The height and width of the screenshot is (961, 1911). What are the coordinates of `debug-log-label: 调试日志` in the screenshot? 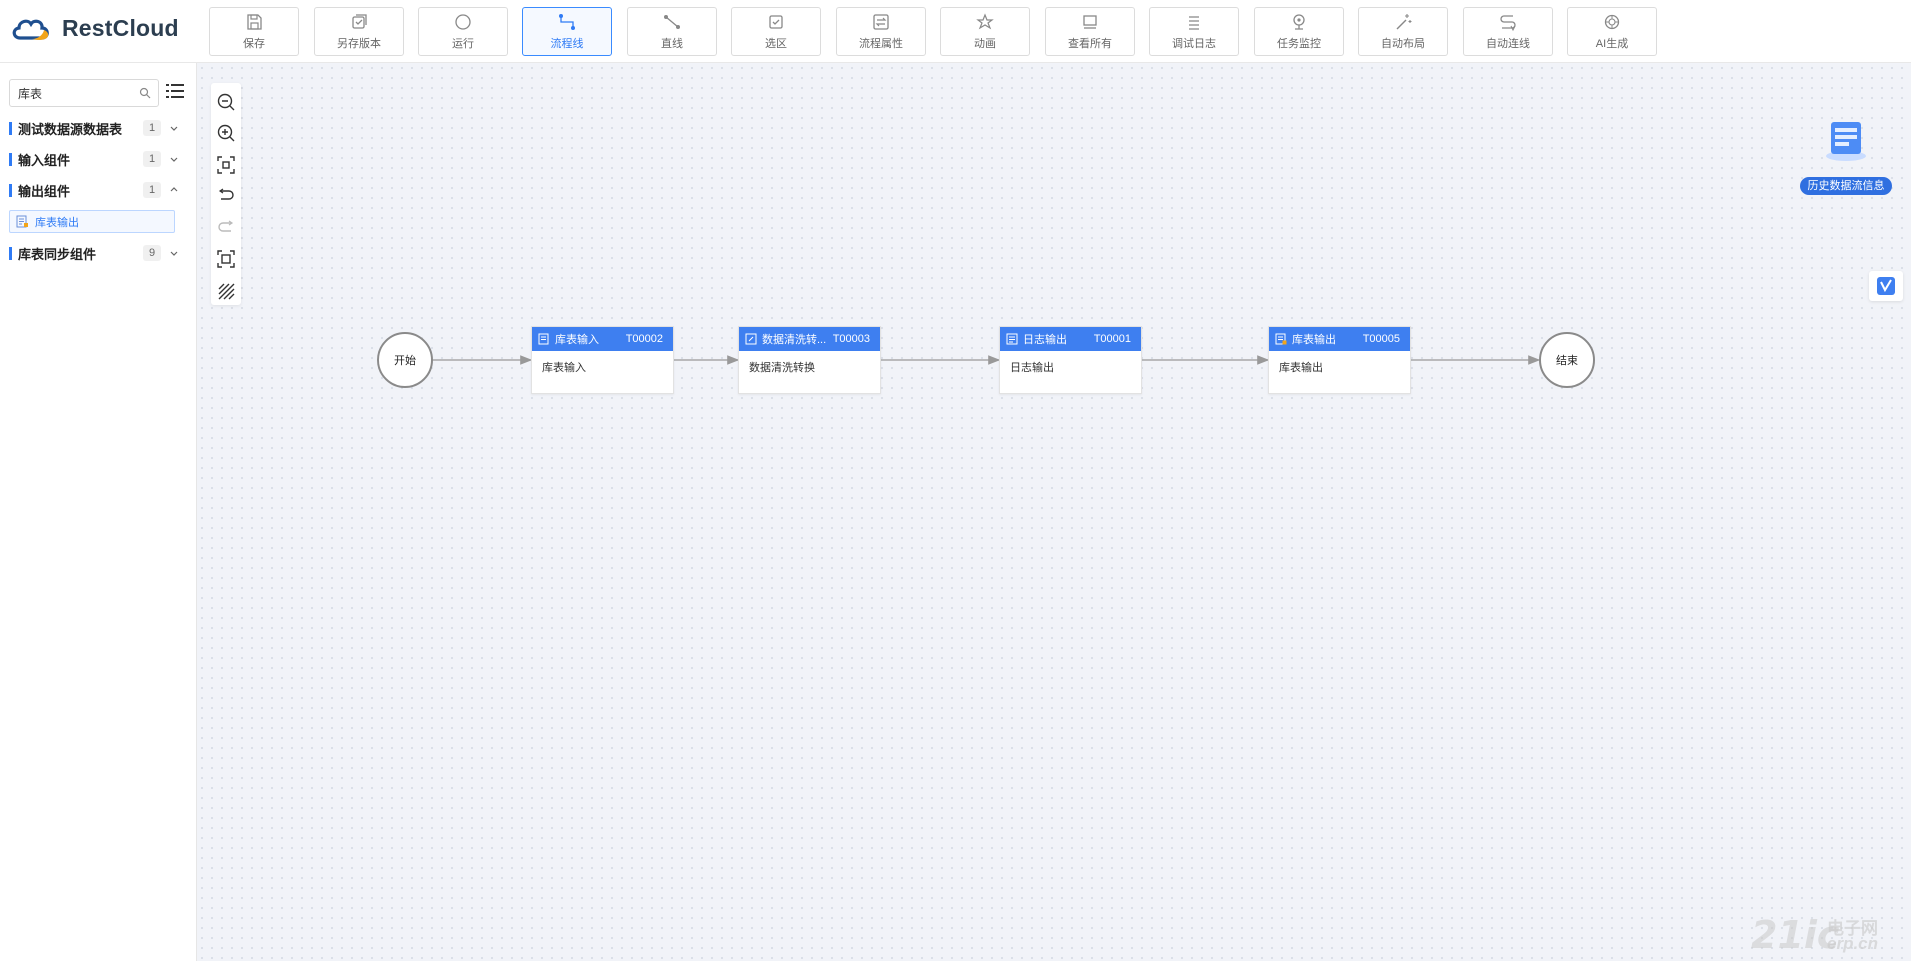 It's located at (1194, 44).